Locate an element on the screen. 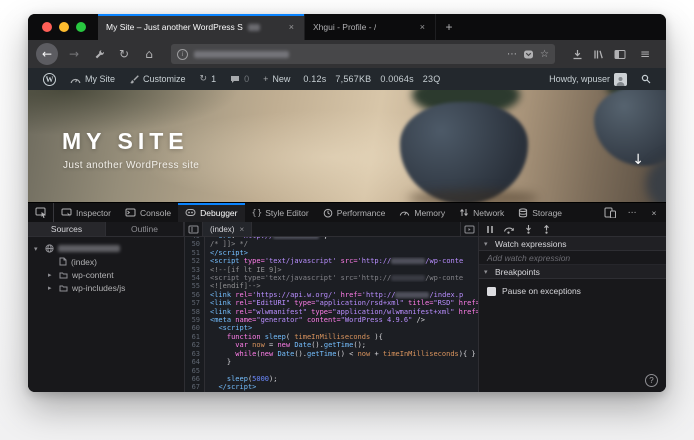 This screenshot has height=440, width=694. devtools-tab-storage: Storage is located at coordinates (540, 212).